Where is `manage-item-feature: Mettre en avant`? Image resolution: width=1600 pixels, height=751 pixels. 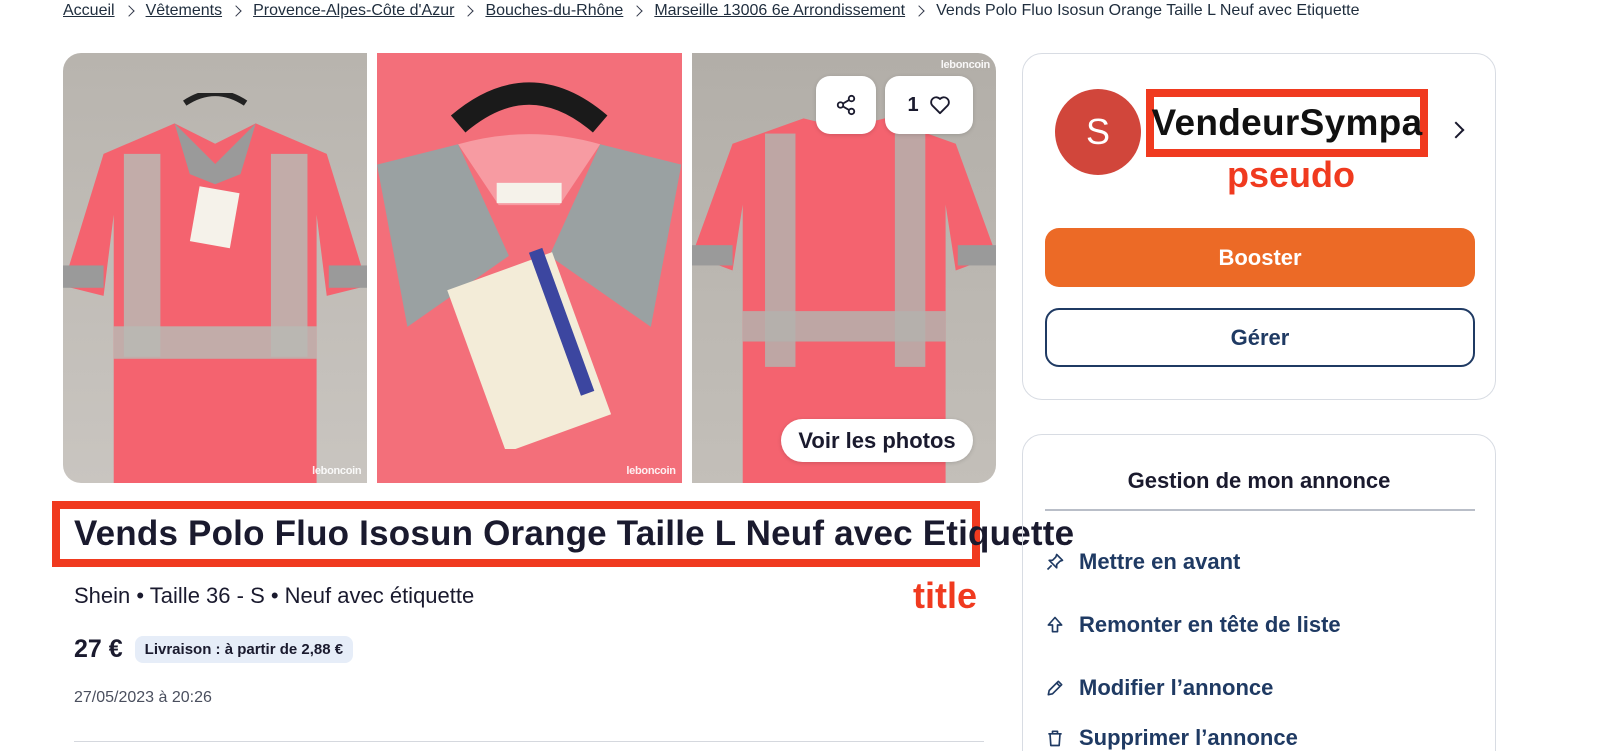 manage-item-feature: Mettre en avant is located at coordinates (1142, 562).